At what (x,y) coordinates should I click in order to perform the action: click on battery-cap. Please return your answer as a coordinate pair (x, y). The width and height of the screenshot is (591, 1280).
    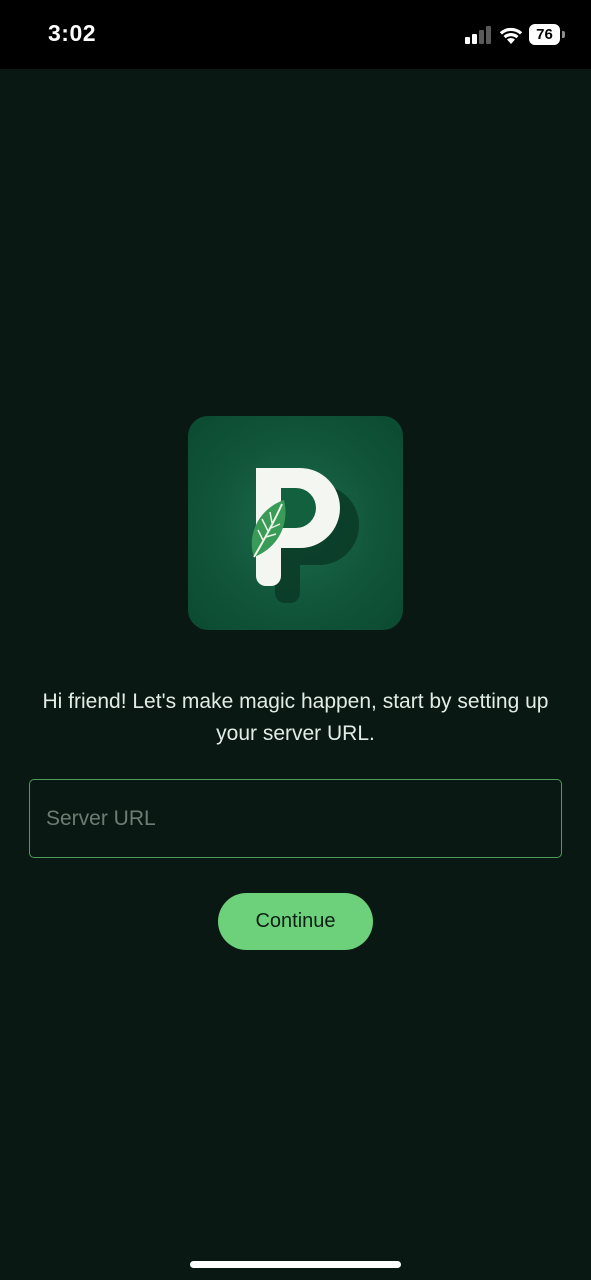
    Looking at the image, I should click on (563, 34).